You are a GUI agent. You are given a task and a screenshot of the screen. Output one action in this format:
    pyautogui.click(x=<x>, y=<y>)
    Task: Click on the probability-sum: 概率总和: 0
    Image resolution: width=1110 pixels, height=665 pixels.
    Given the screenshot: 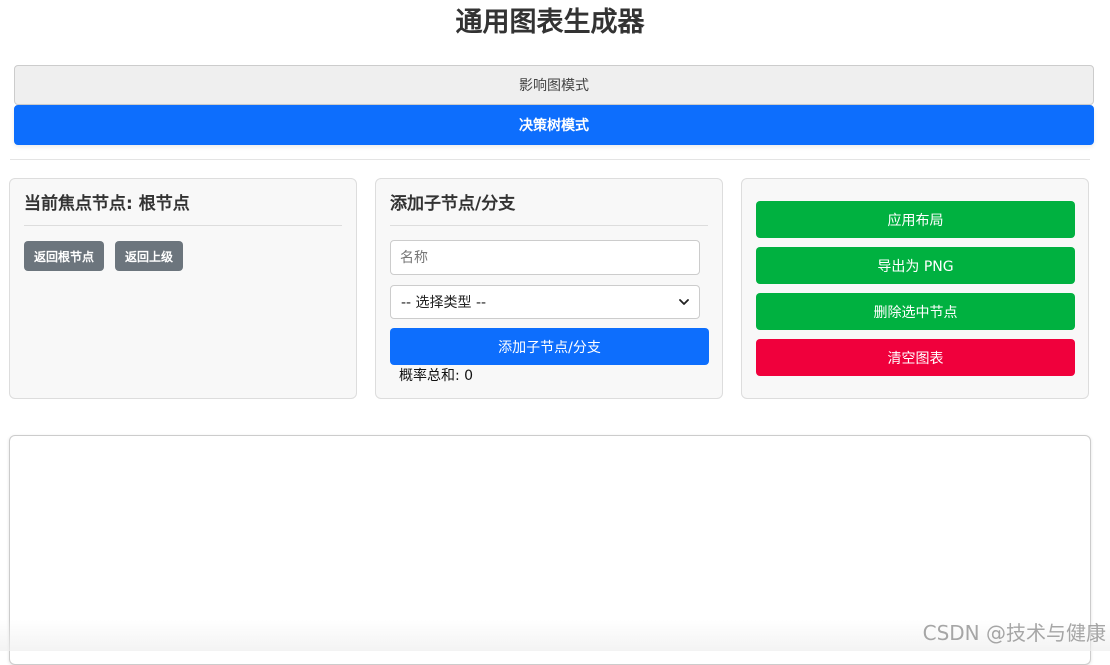 What is the action you would take?
    pyautogui.click(x=436, y=376)
    